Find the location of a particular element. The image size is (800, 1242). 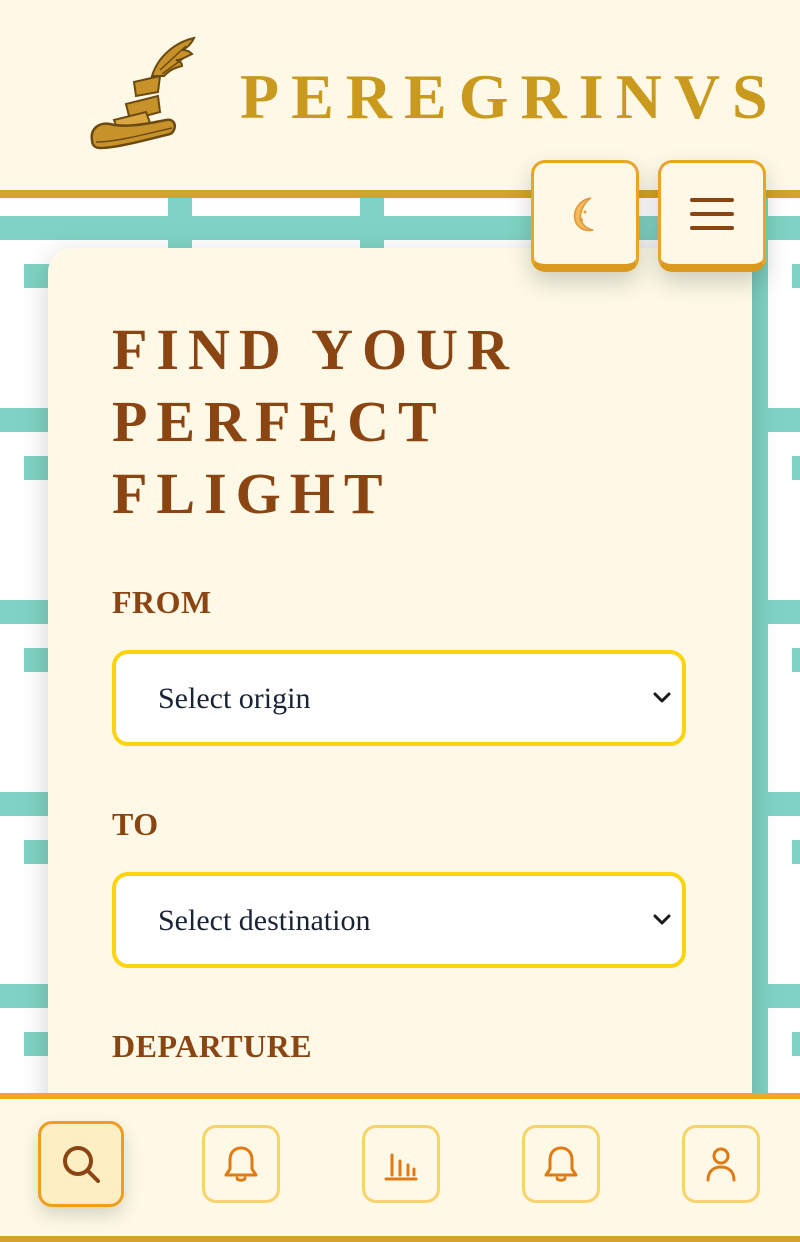

nav-stats-button is located at coordinates (401, 1164).